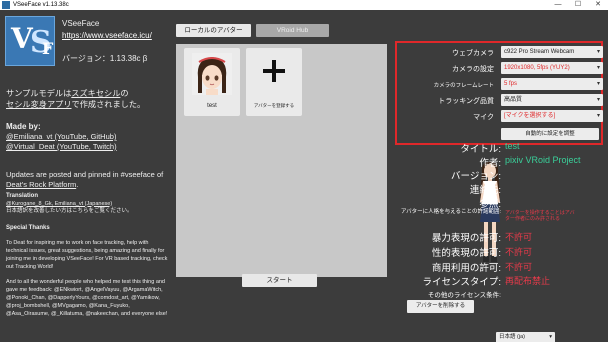 Image resolution: width=608 pixels, height=342 pixels. I want to click on plus-icon, so click(274, 71).